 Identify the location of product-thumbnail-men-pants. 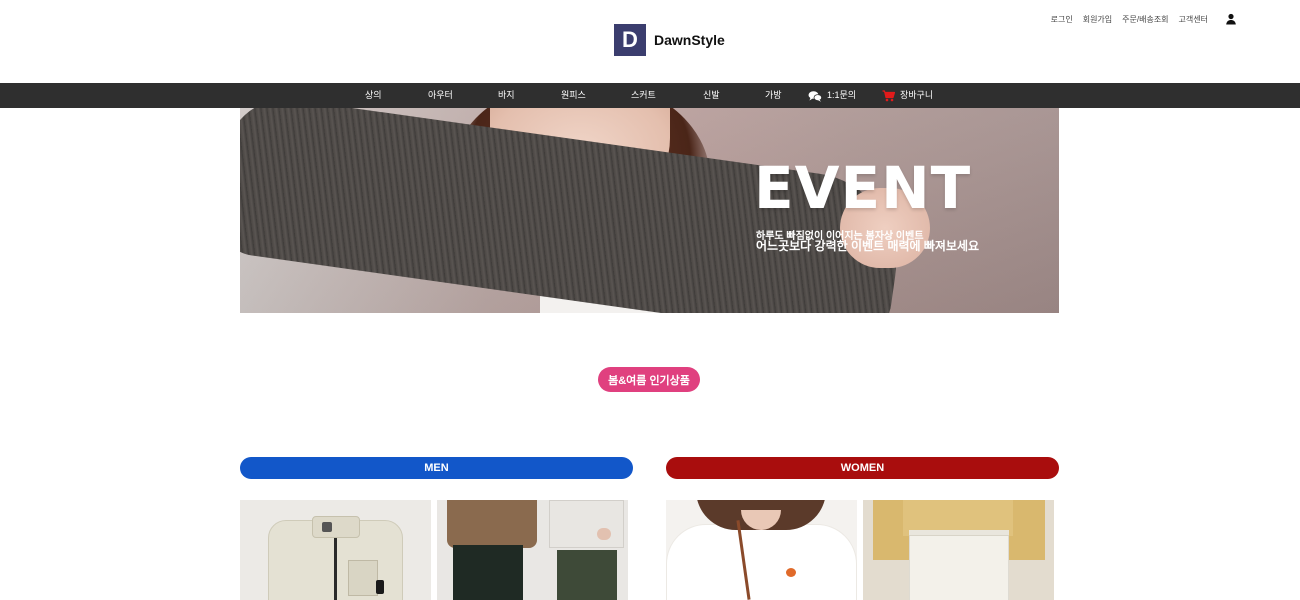
(532, 550).